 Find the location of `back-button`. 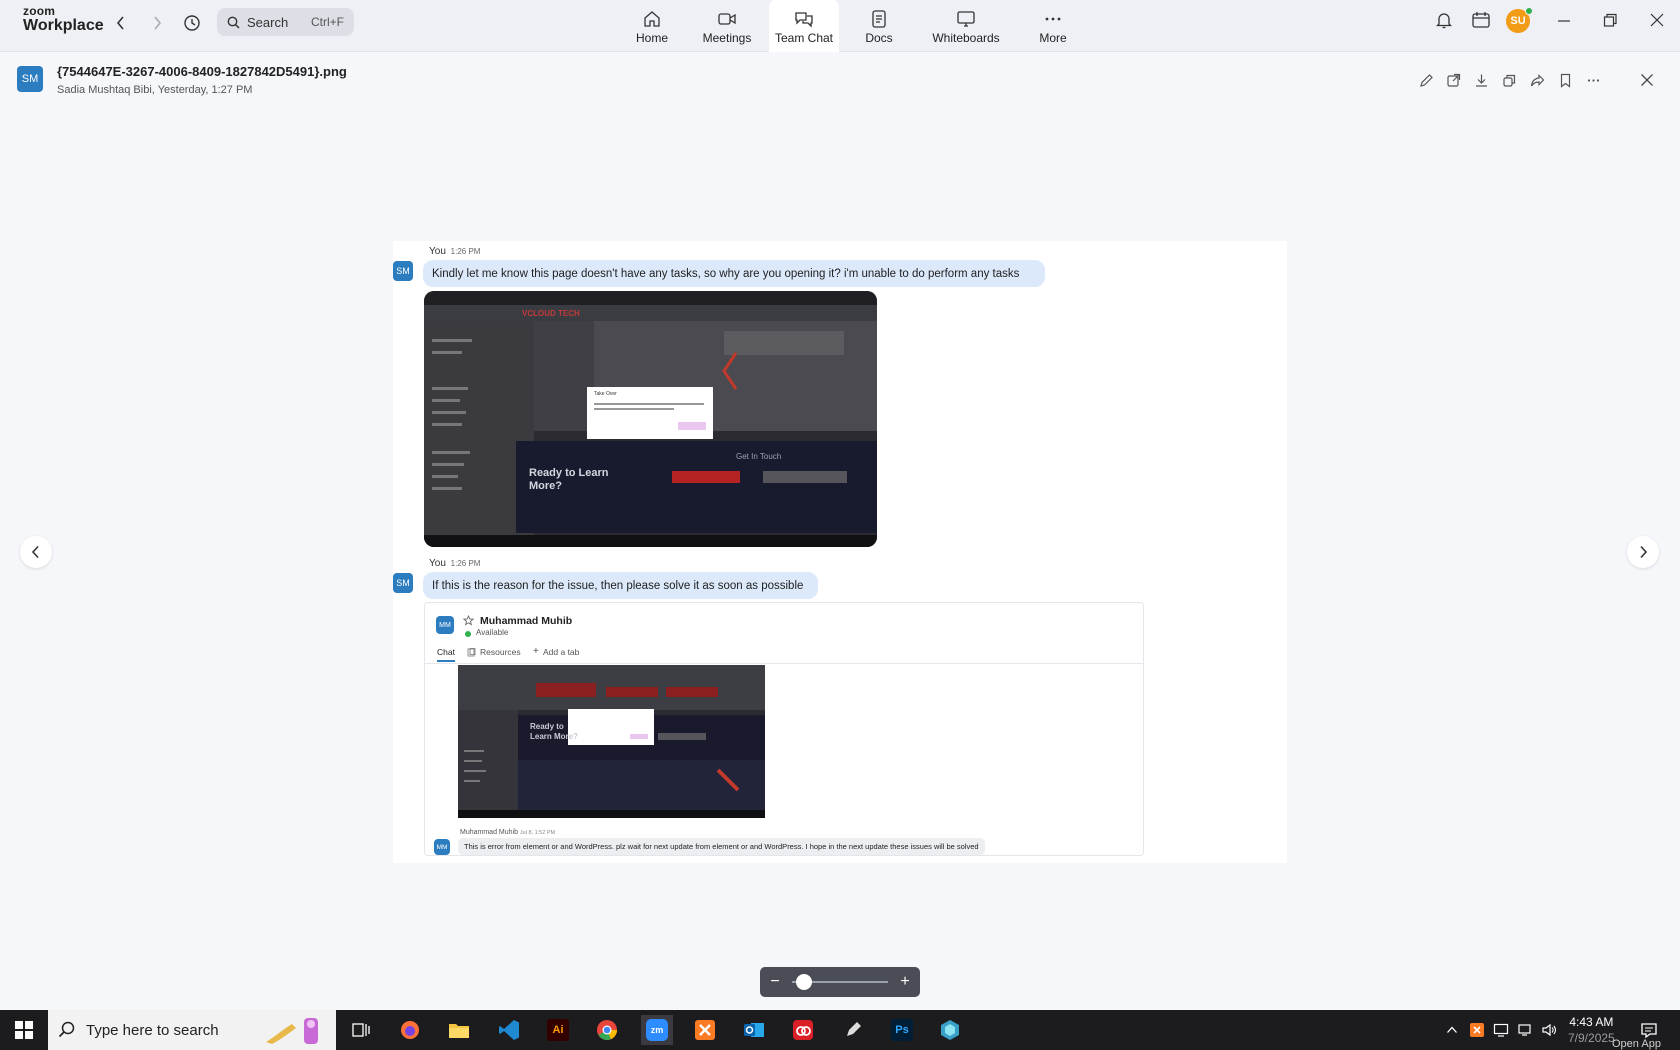

back-button is located at coordinates (121, 23).